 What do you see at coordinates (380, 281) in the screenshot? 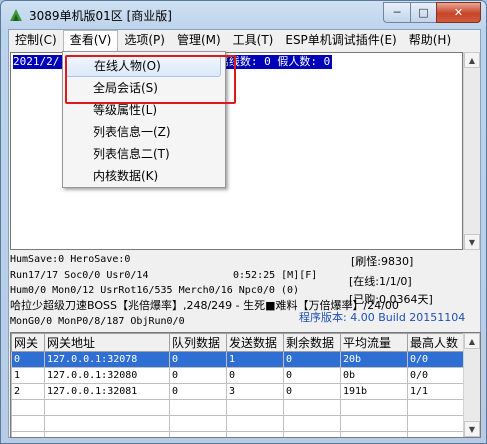
I see `status-online: [在线:1/1/0]` at bounding box center [380, 281].